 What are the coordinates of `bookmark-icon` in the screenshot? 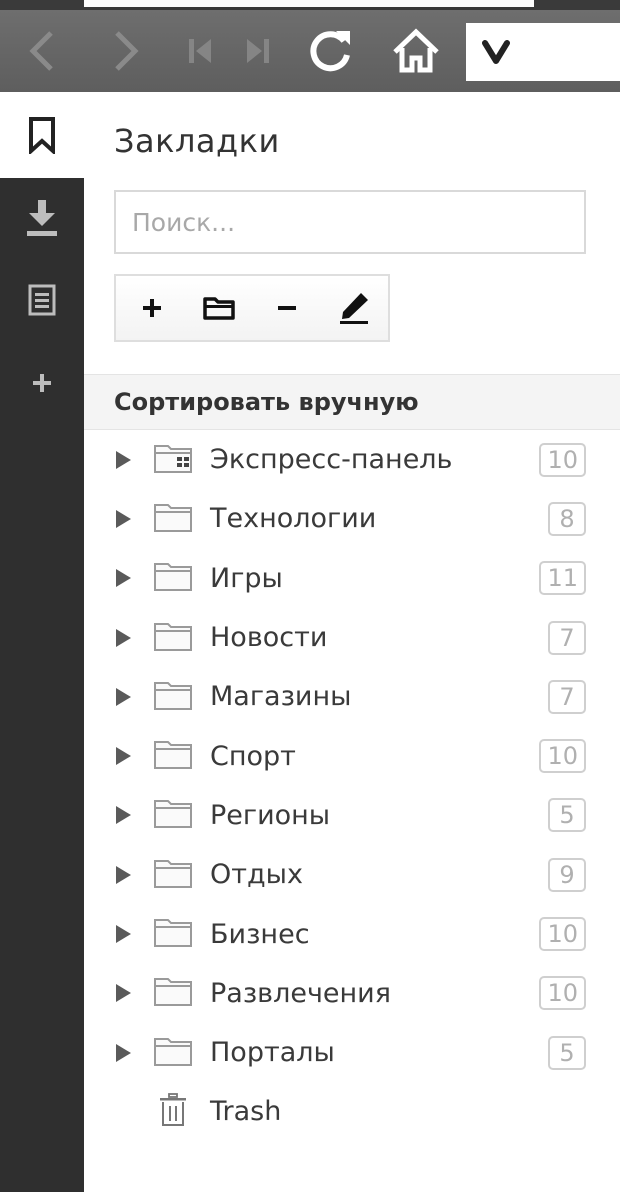 It's located at (42, 135).